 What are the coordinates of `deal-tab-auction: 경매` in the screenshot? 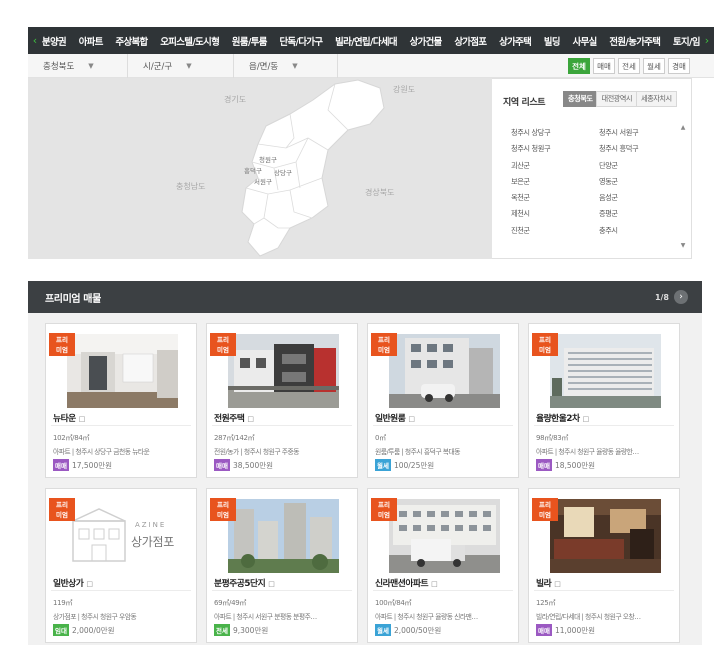 It's located at (679, 66).